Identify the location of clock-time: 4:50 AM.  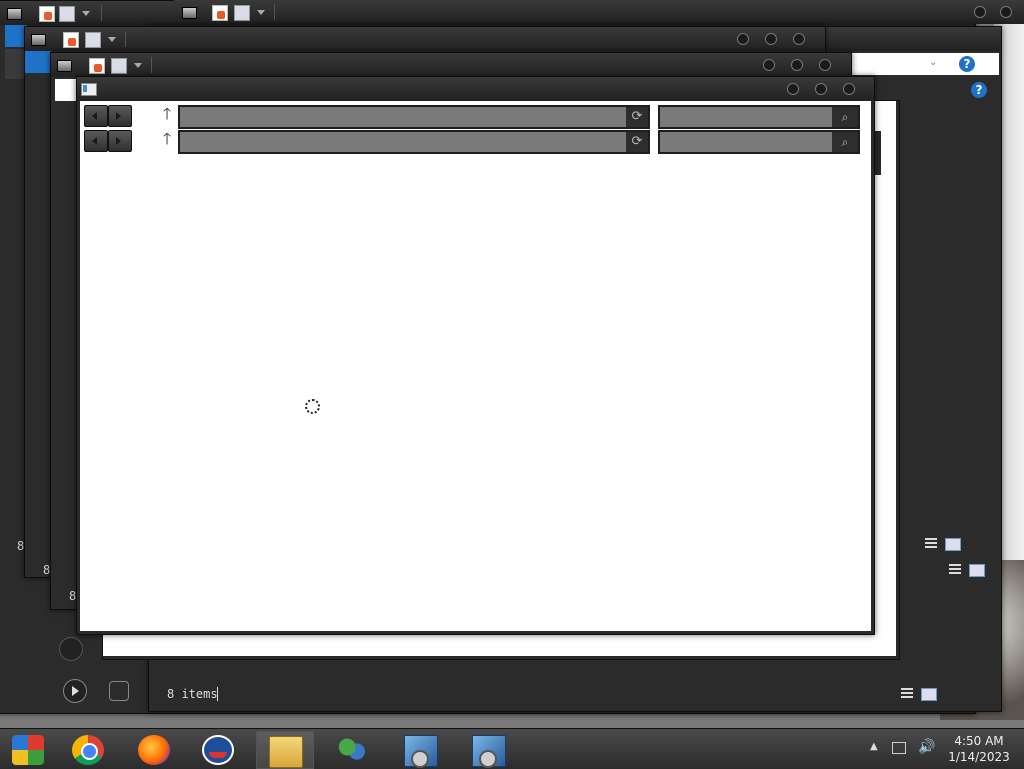
(979, 741).